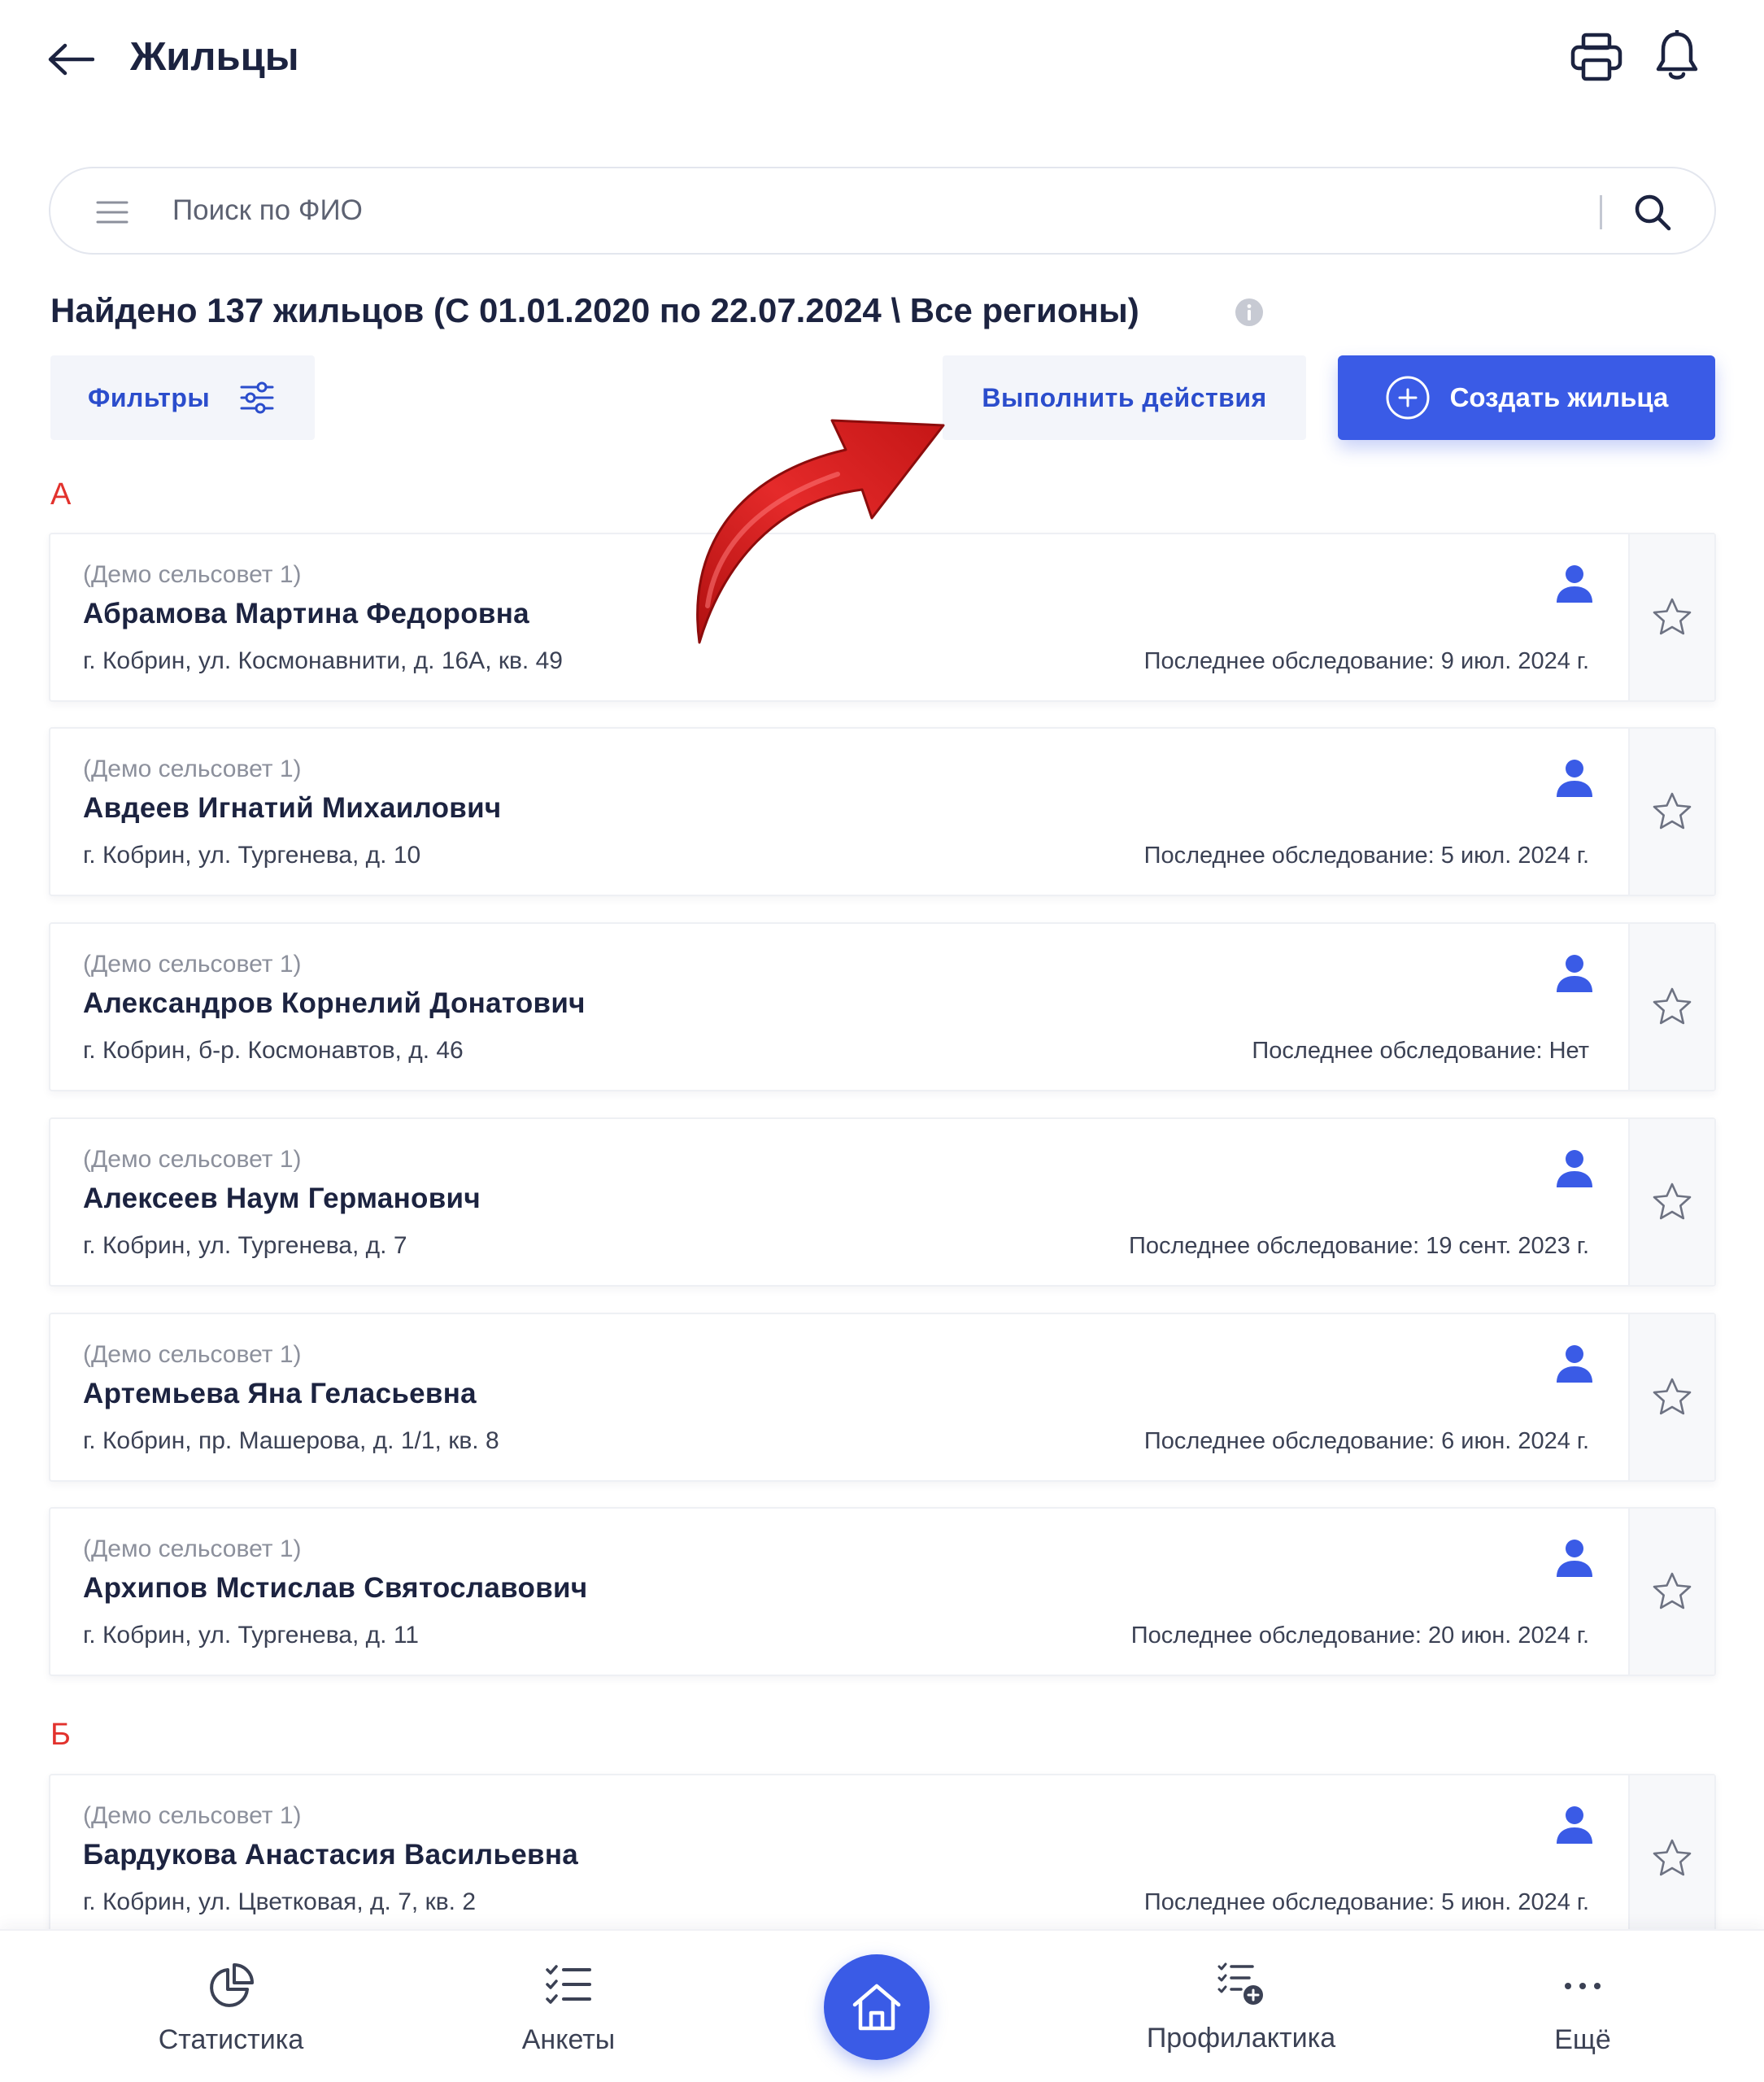  What do you see at coordinates (280, 1901) in the screenshot?
I see `resident-address: г. Кобрин, ул. Цветковая, д. 7, кв. 2` at bounding box center [280, 1901].